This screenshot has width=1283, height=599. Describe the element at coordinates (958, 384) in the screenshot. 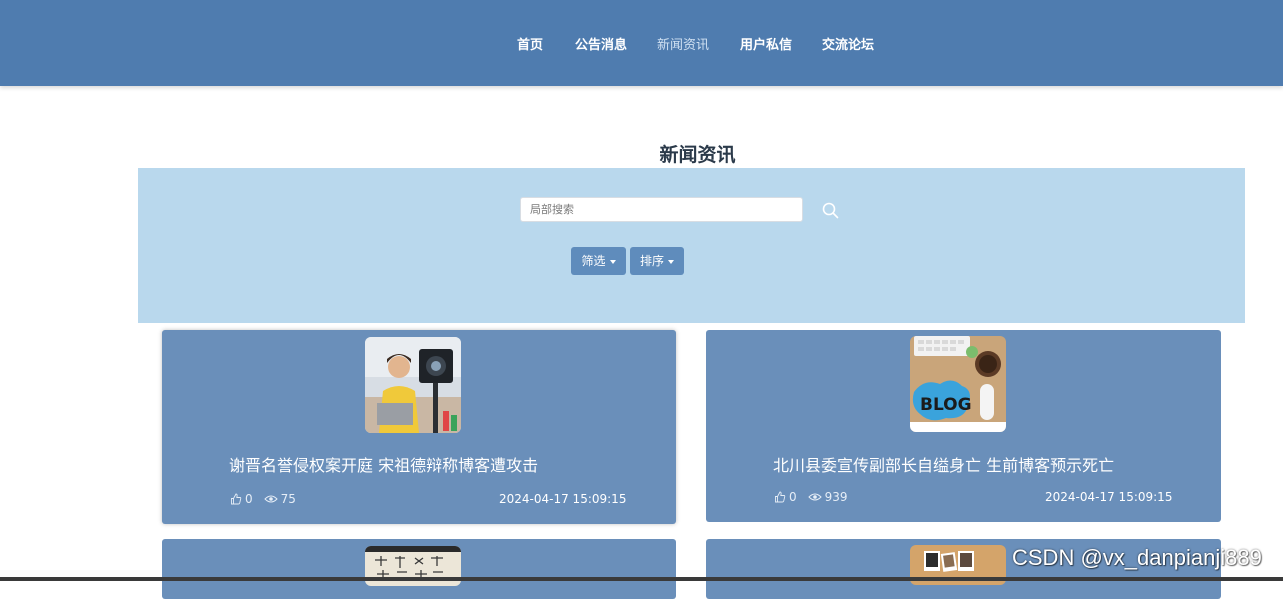

I see `news-thumbnail: BLOG` at that location.